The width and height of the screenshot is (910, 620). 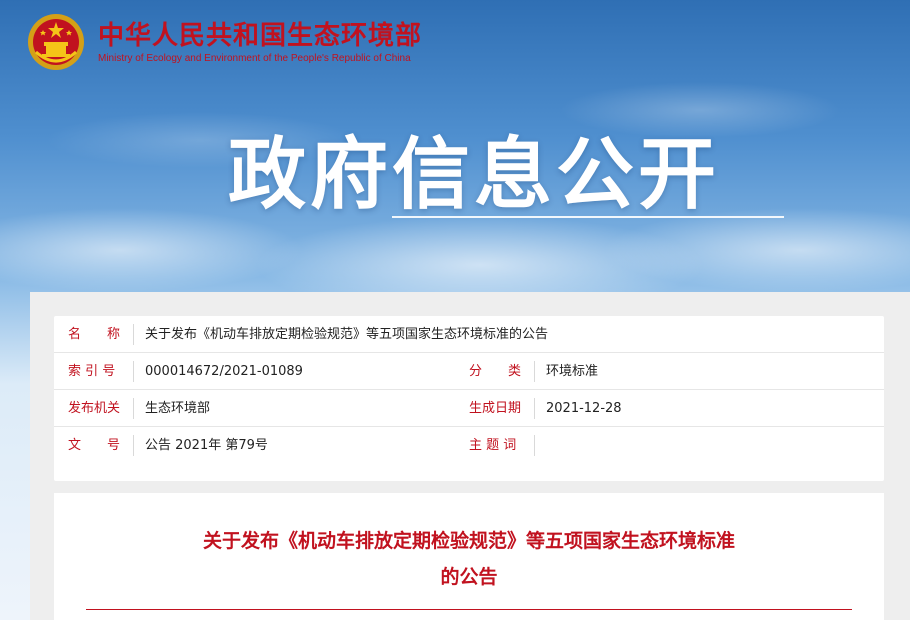 What do you see at coordinates (56, 42) in the screenshot?
I see `national-emblem-icon` at bounding box center [56, 42].